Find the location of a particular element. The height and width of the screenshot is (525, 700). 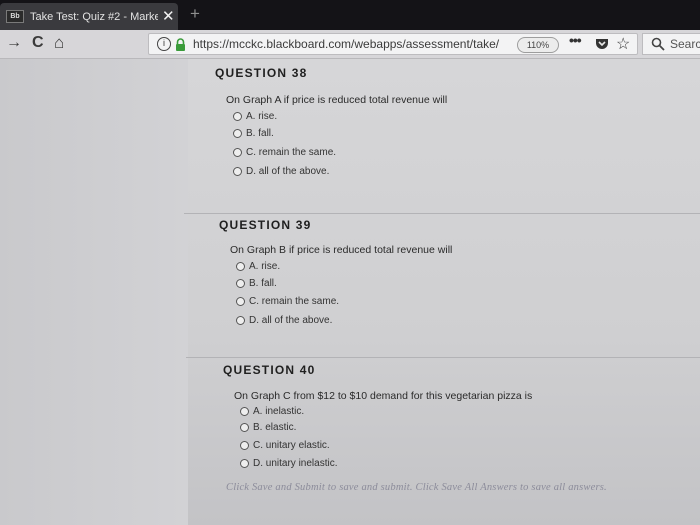

question-39-option-b: B. fall. is located at coordinates (256, 283).